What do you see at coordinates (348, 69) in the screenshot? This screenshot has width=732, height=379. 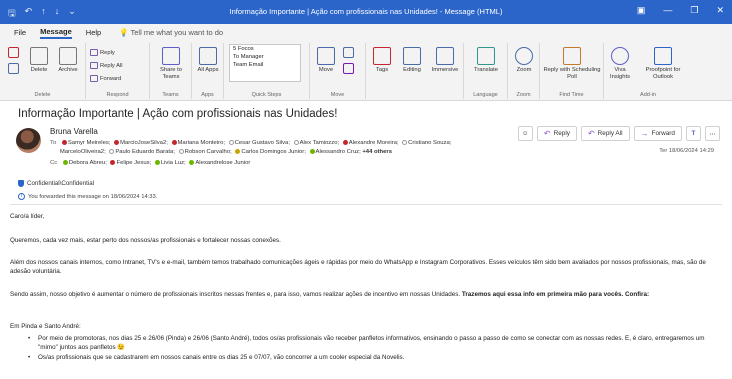 I see `onenote-icon` at bounding box center [348, 69].